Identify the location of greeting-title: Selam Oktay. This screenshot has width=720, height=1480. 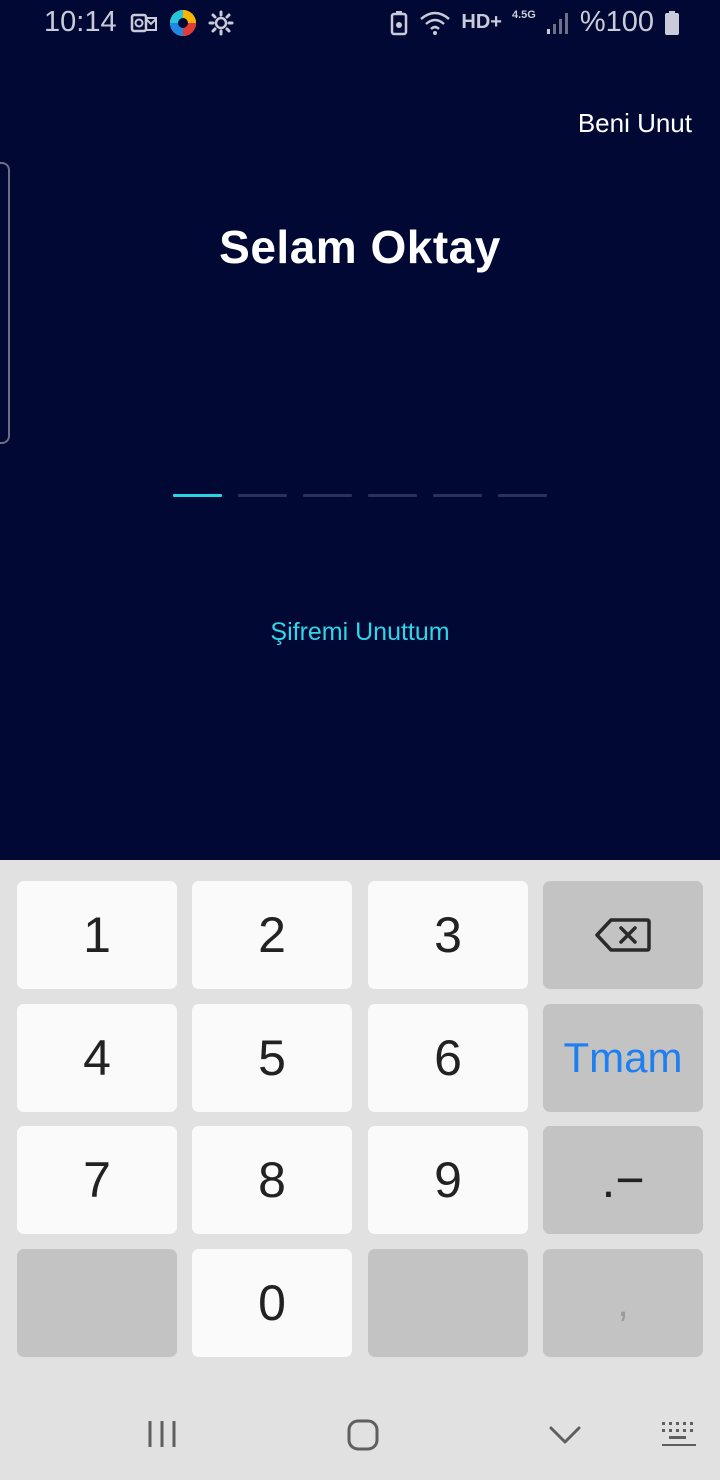
(360, 247).